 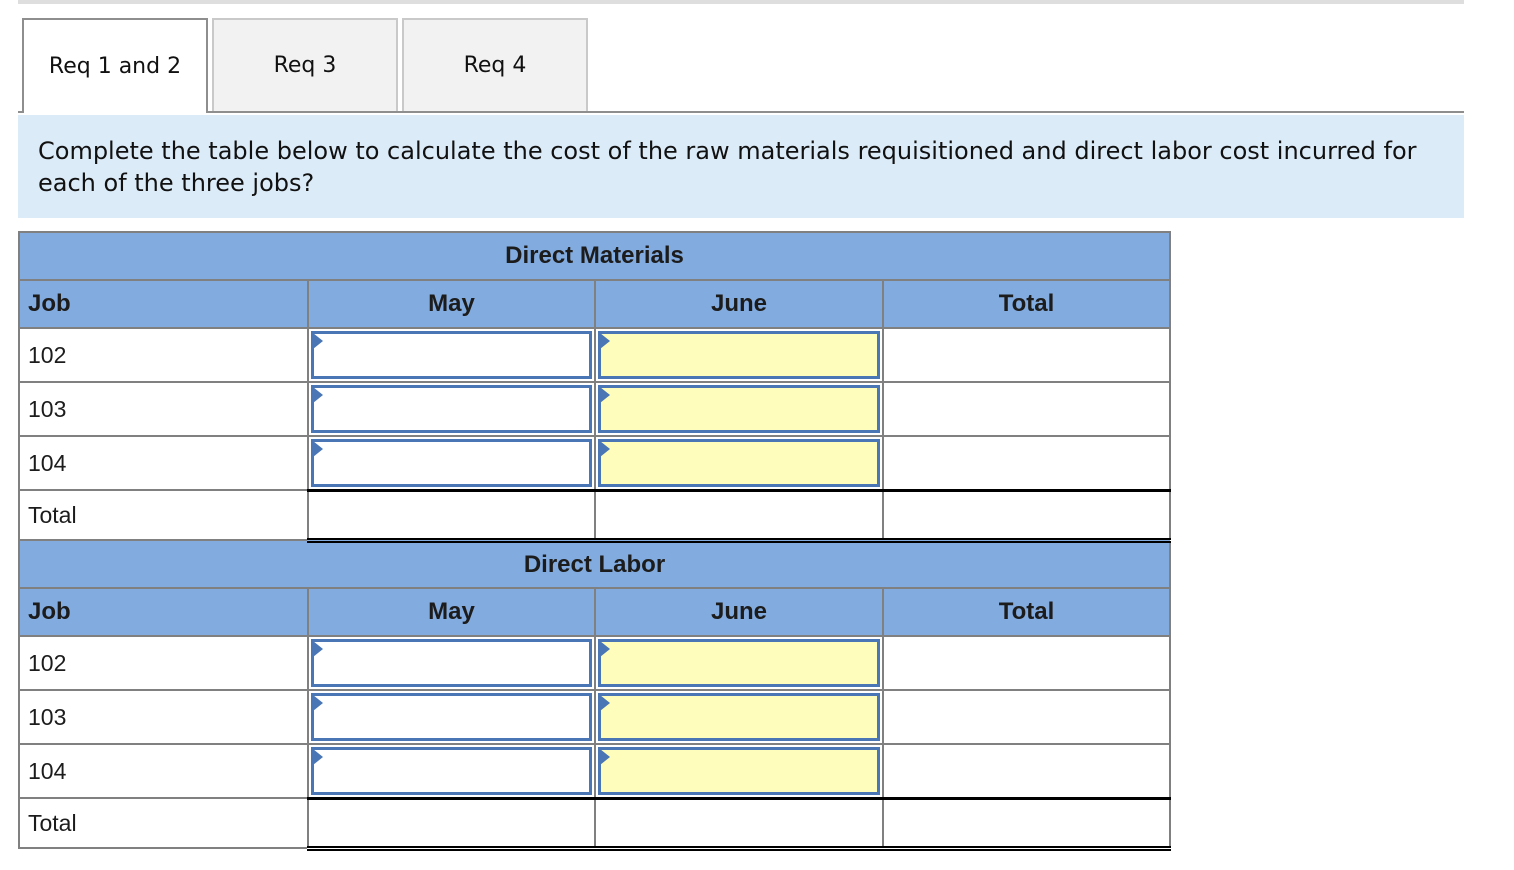 I want to click on instruction-line-2: each of the three jobs?, so click(x=176, y=183).